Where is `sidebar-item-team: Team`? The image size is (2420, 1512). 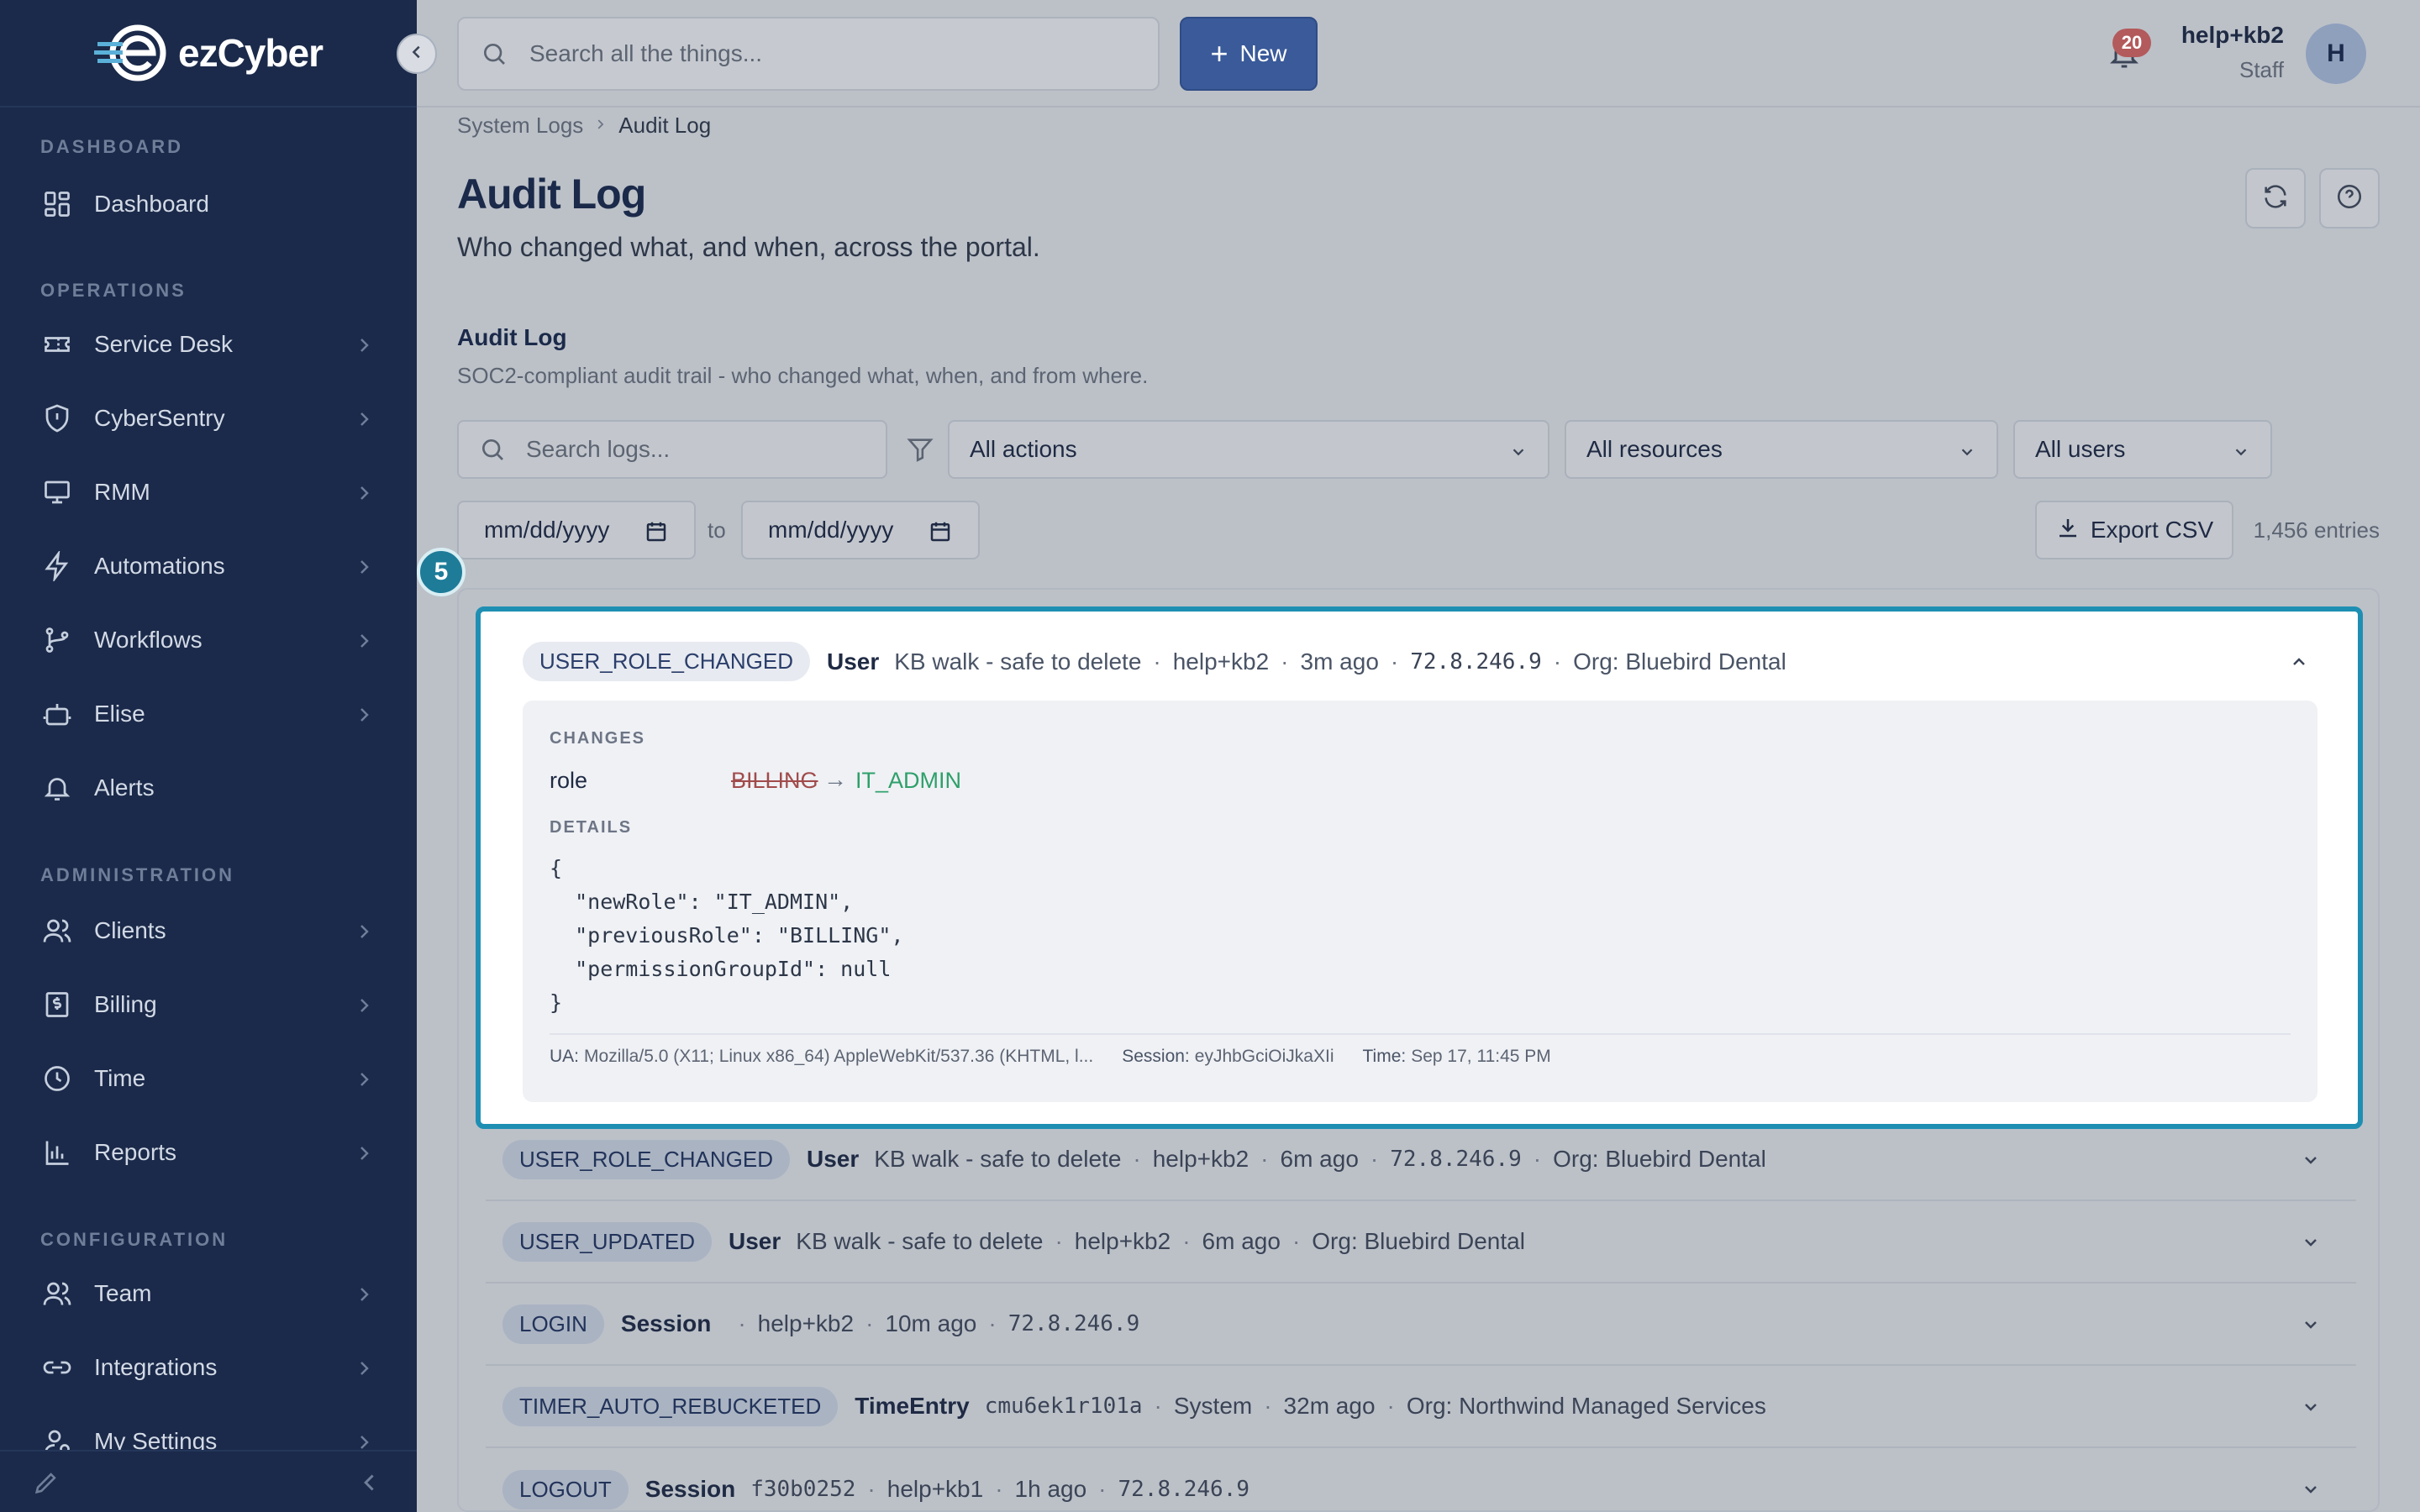 sidebar-item-team: Team is located at coordinates (208, 1293).